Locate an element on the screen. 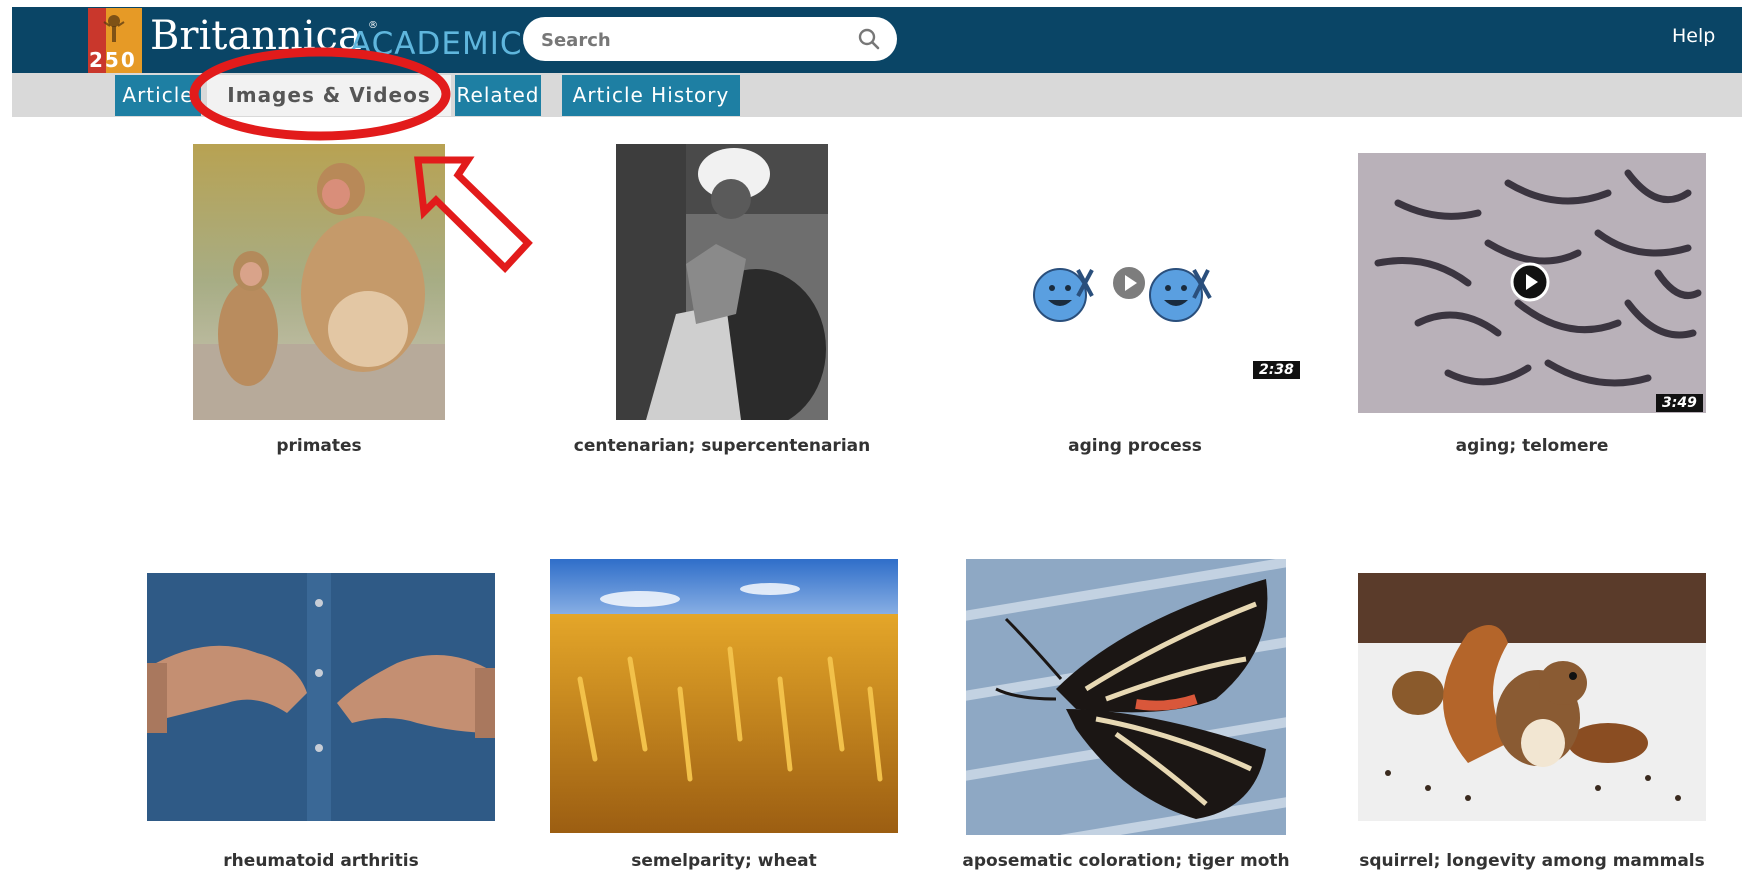 The image size is (1742, 871). gallery-caption: aging; telomere is located at coordinates (1532, 446).